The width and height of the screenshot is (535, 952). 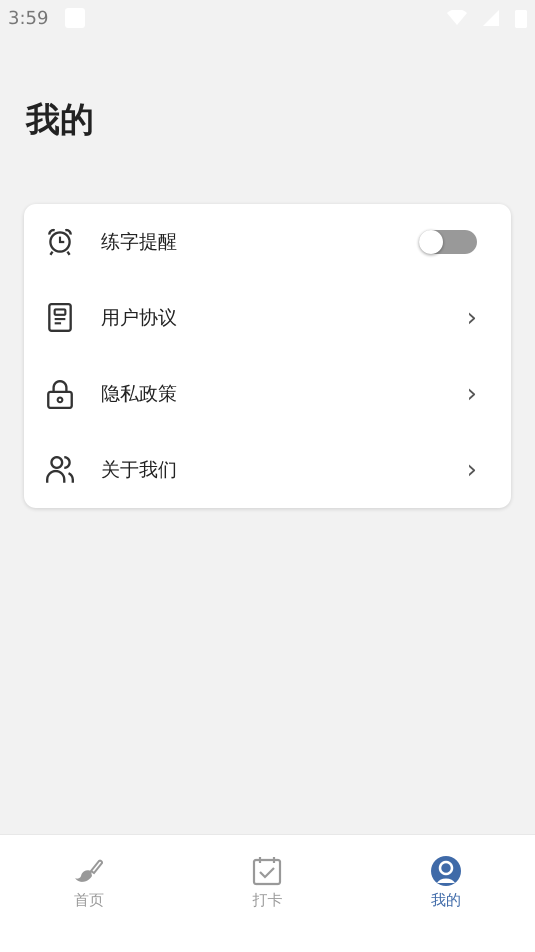 What do you see at coordinates (267, 871) in the screenshot?
I see `calendar-icon` at bounding box center [267, 871].